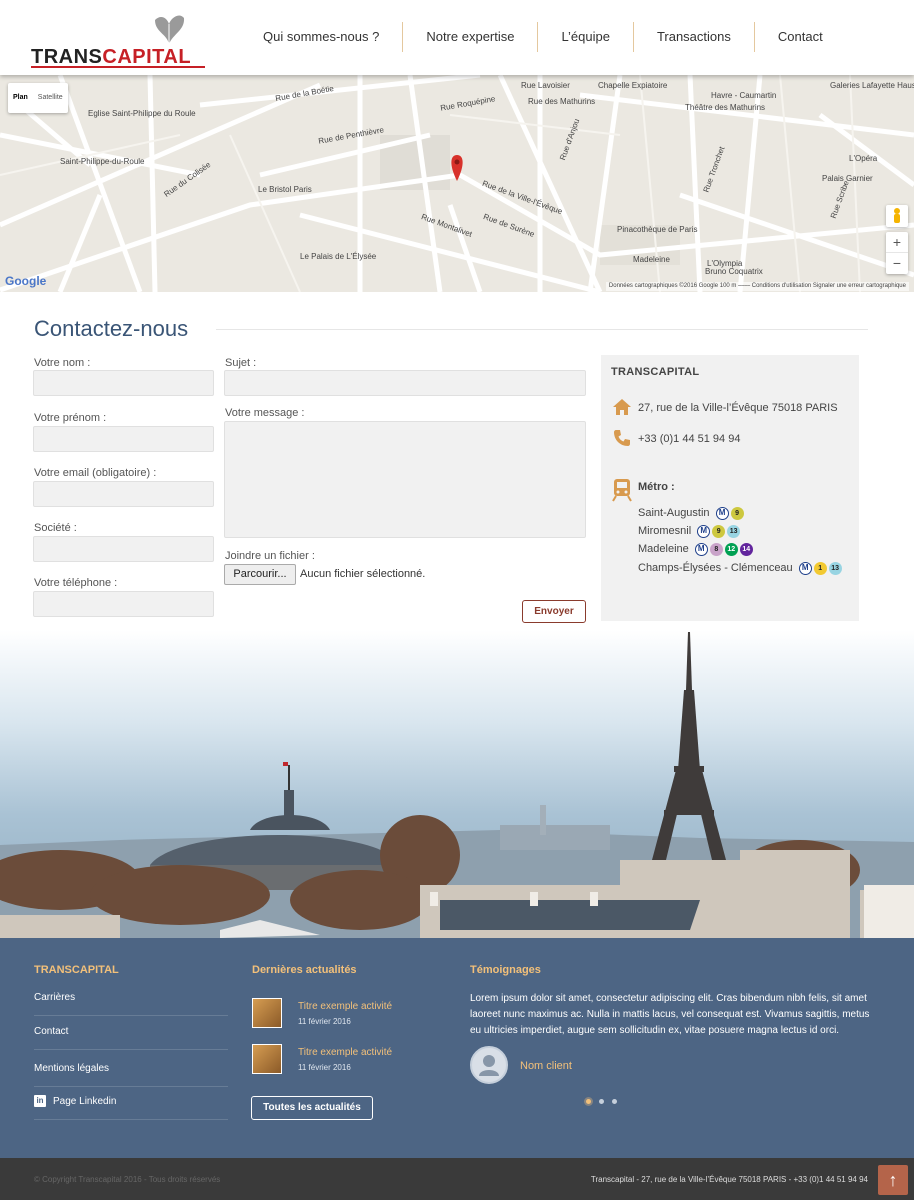 The height and width of the screenshot is (1200, 914). I want to click on metro-station-row: Champs-Élysées - Clémenceau M 1 13, so click(741, 568).